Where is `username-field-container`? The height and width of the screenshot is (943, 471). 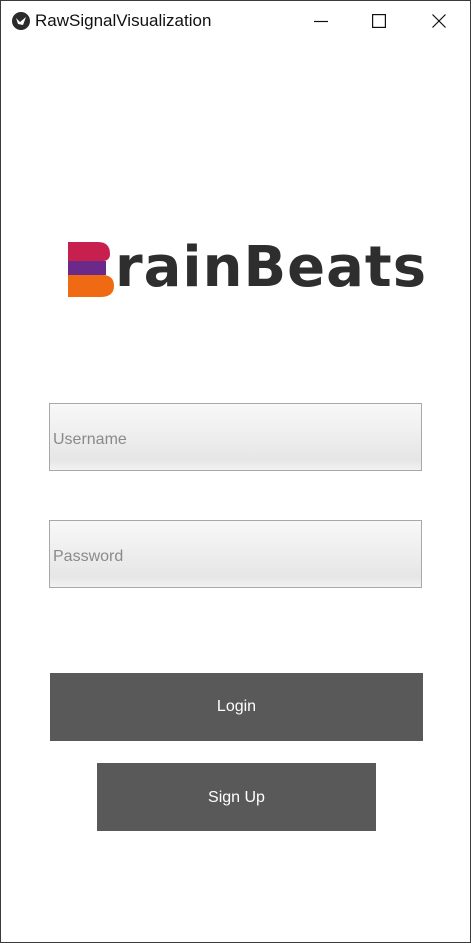 username-field-container is located at coordinates (235, 437).